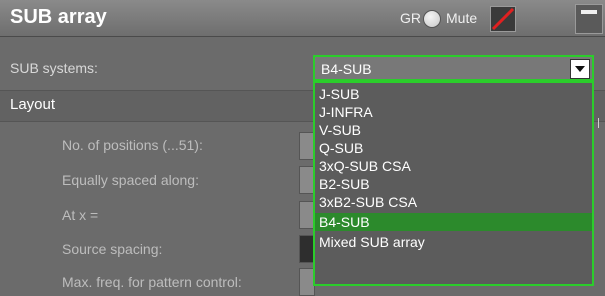 Image resolution: width=605 pixels, height=296 pixels. What do you see at coordinates (132, 145) in the screenshot?
I see `field-label-positions: No. of positions (...51):` at bounding box center [132, 145].